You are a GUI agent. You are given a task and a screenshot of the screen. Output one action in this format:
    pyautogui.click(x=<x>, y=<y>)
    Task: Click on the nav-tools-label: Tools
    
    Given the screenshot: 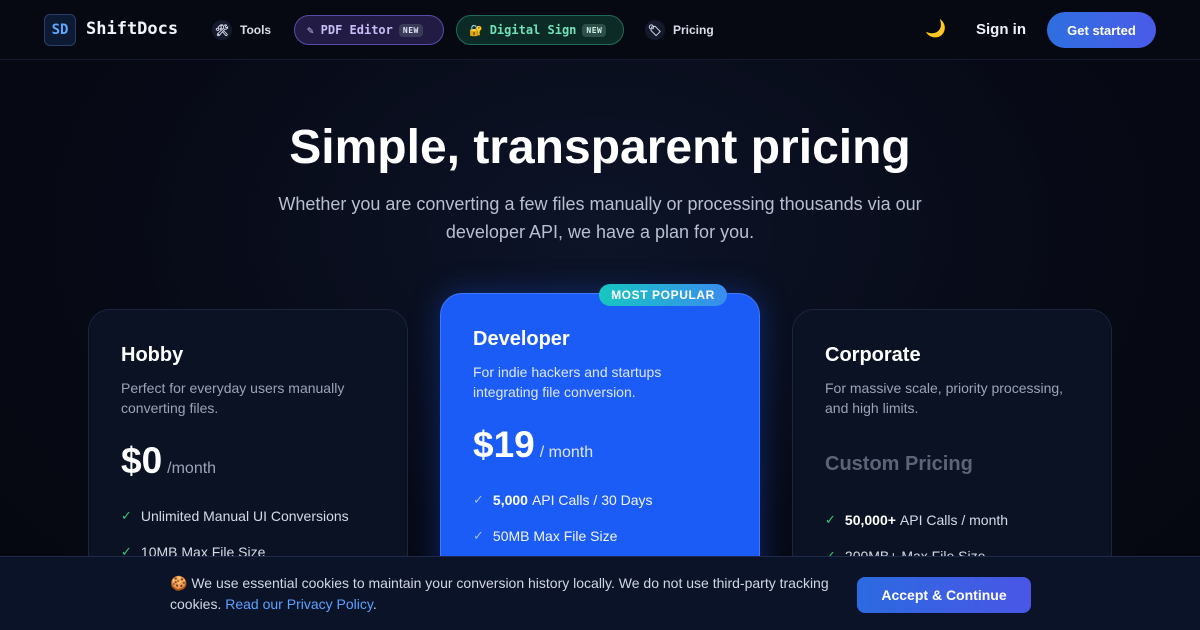 What is the action you would take?
    pyautogui.click(x=256, y=30)
    